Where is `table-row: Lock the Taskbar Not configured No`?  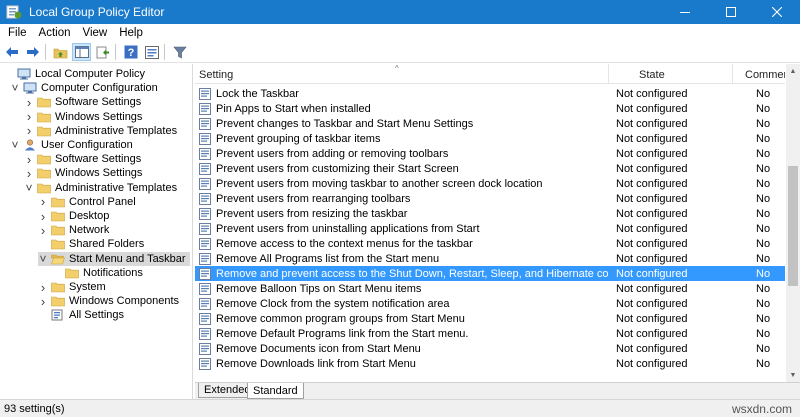
table-row: Lock the Taskbar Not configured No is located at coordinates (490, 93).